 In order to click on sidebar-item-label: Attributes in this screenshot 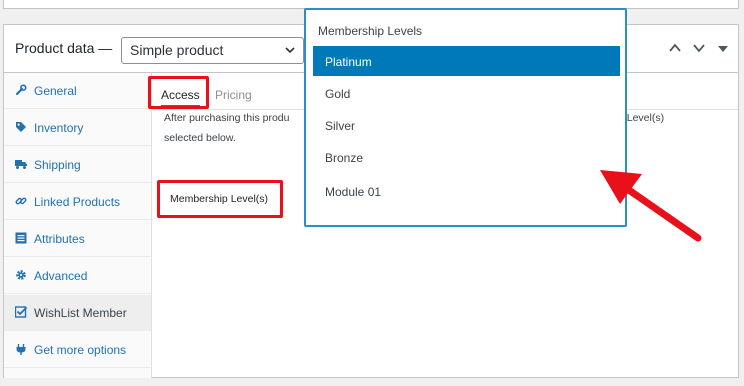, I will do `click(59, 239)`.